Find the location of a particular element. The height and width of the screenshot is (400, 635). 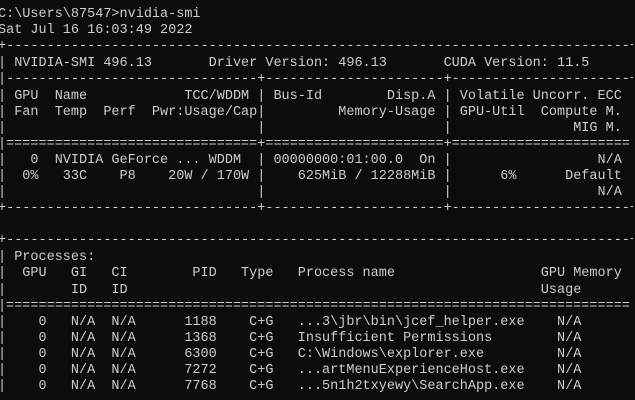

command-line: C:\Users\87547>nvidia-smi is located at coordinates (100, 14).